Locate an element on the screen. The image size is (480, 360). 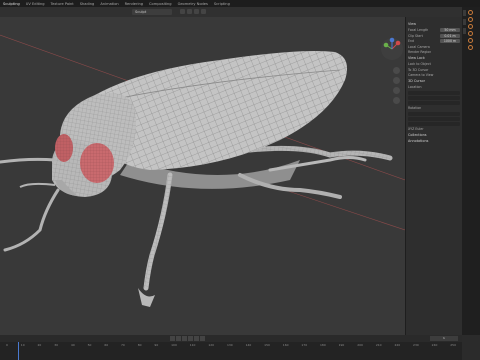
step-back-icon is located at coordinates (178, 338).